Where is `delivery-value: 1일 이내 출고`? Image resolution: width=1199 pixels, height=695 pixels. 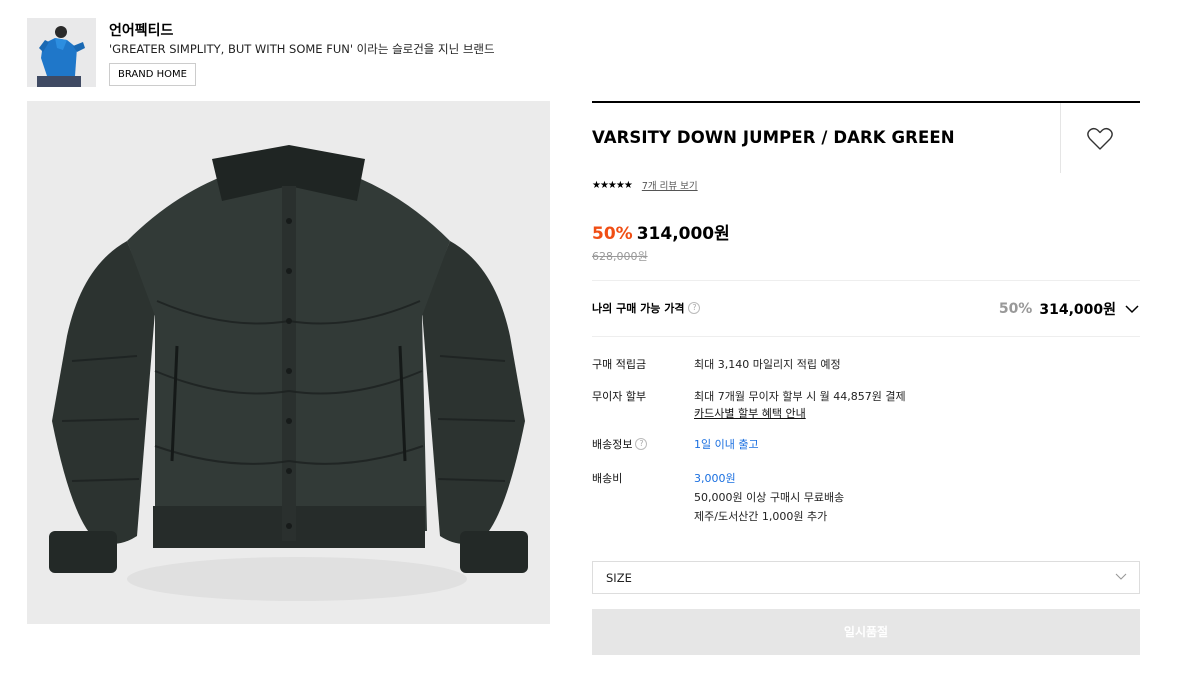 delivery-value: 1일 이내 출고 is located at coordinates (726, 444).